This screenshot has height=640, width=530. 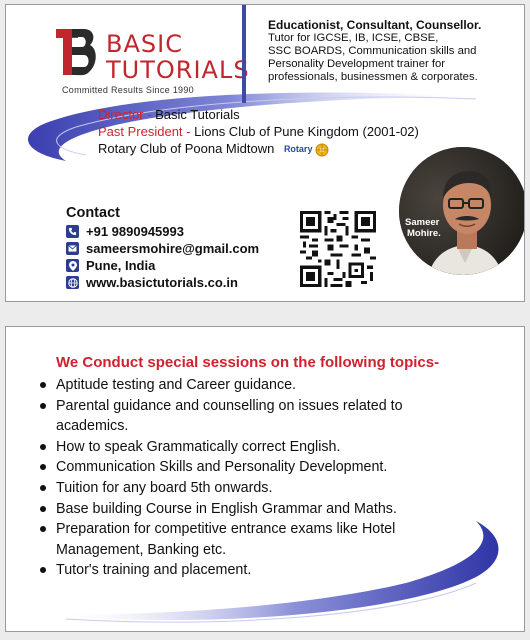 I want to click on contact-phone: +91 9890945993, so click(x=135, y=231).